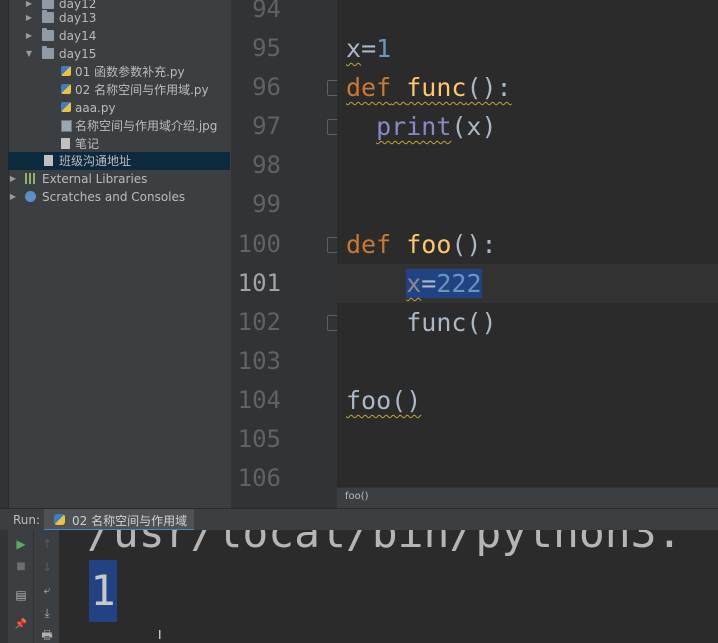  Describe the element at coordinates (21, 567) in the screenshot. I see `stop-icon: ■` at that location.